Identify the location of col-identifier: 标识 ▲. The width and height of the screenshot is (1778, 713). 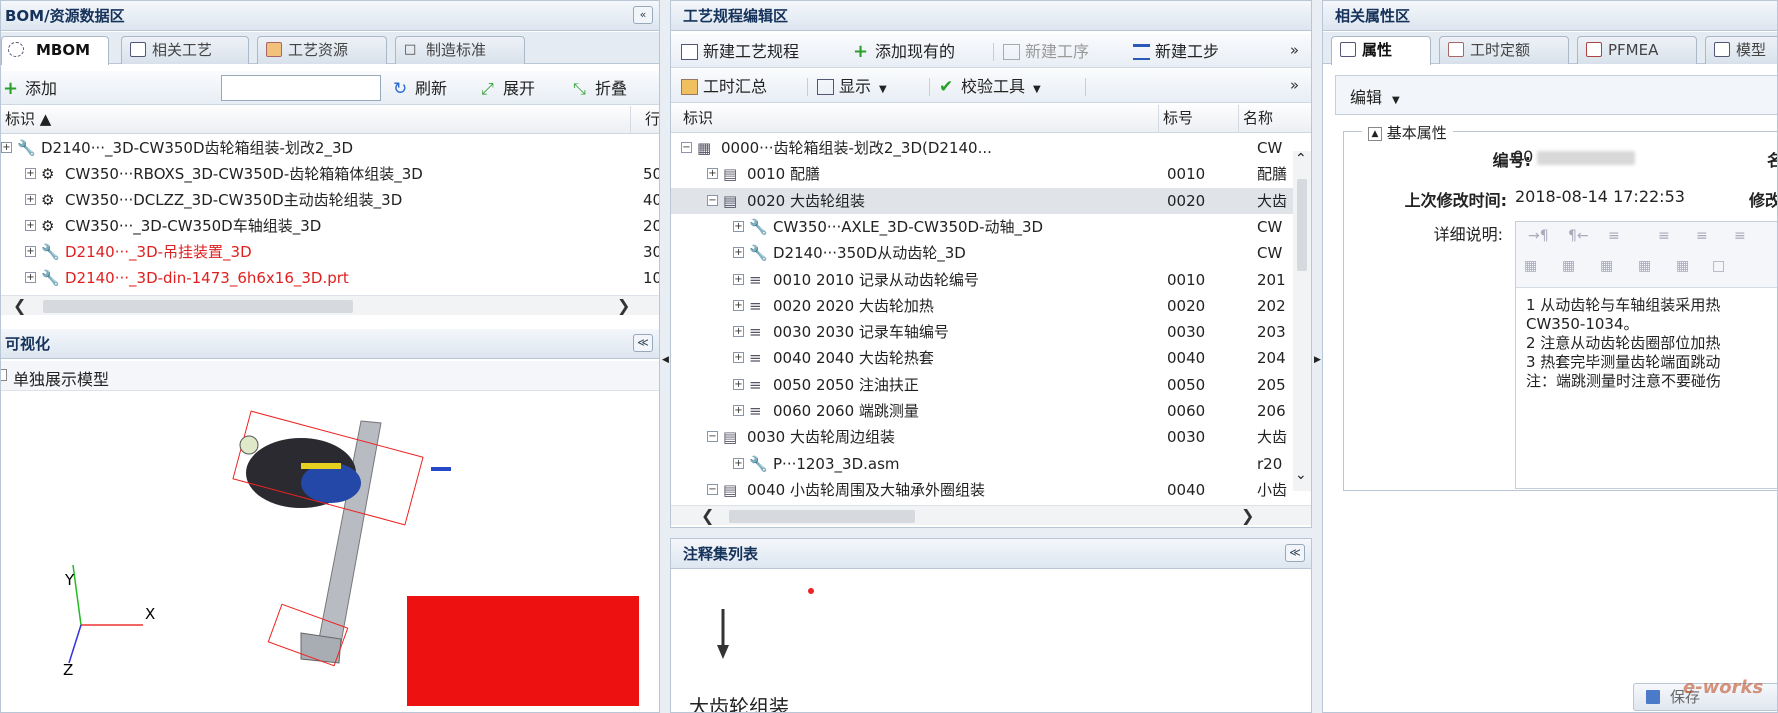
(316, 120).